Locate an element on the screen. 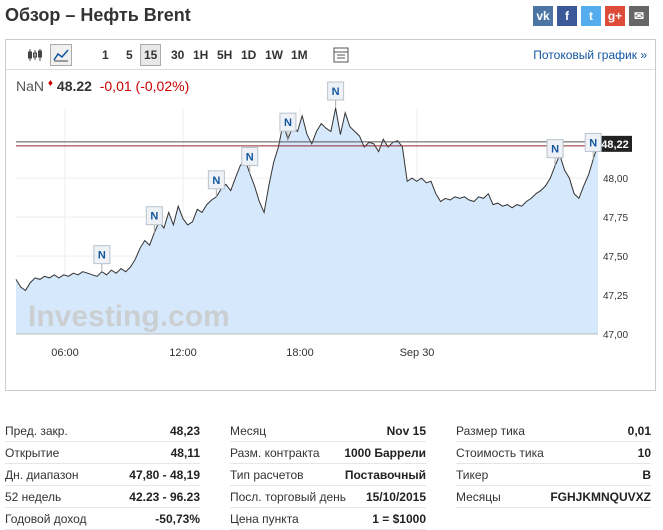 This screenshot has width=663, height=530. stats-row: Месяцы FGHJKMNQUVXZ is located at coordinates (553, 497).